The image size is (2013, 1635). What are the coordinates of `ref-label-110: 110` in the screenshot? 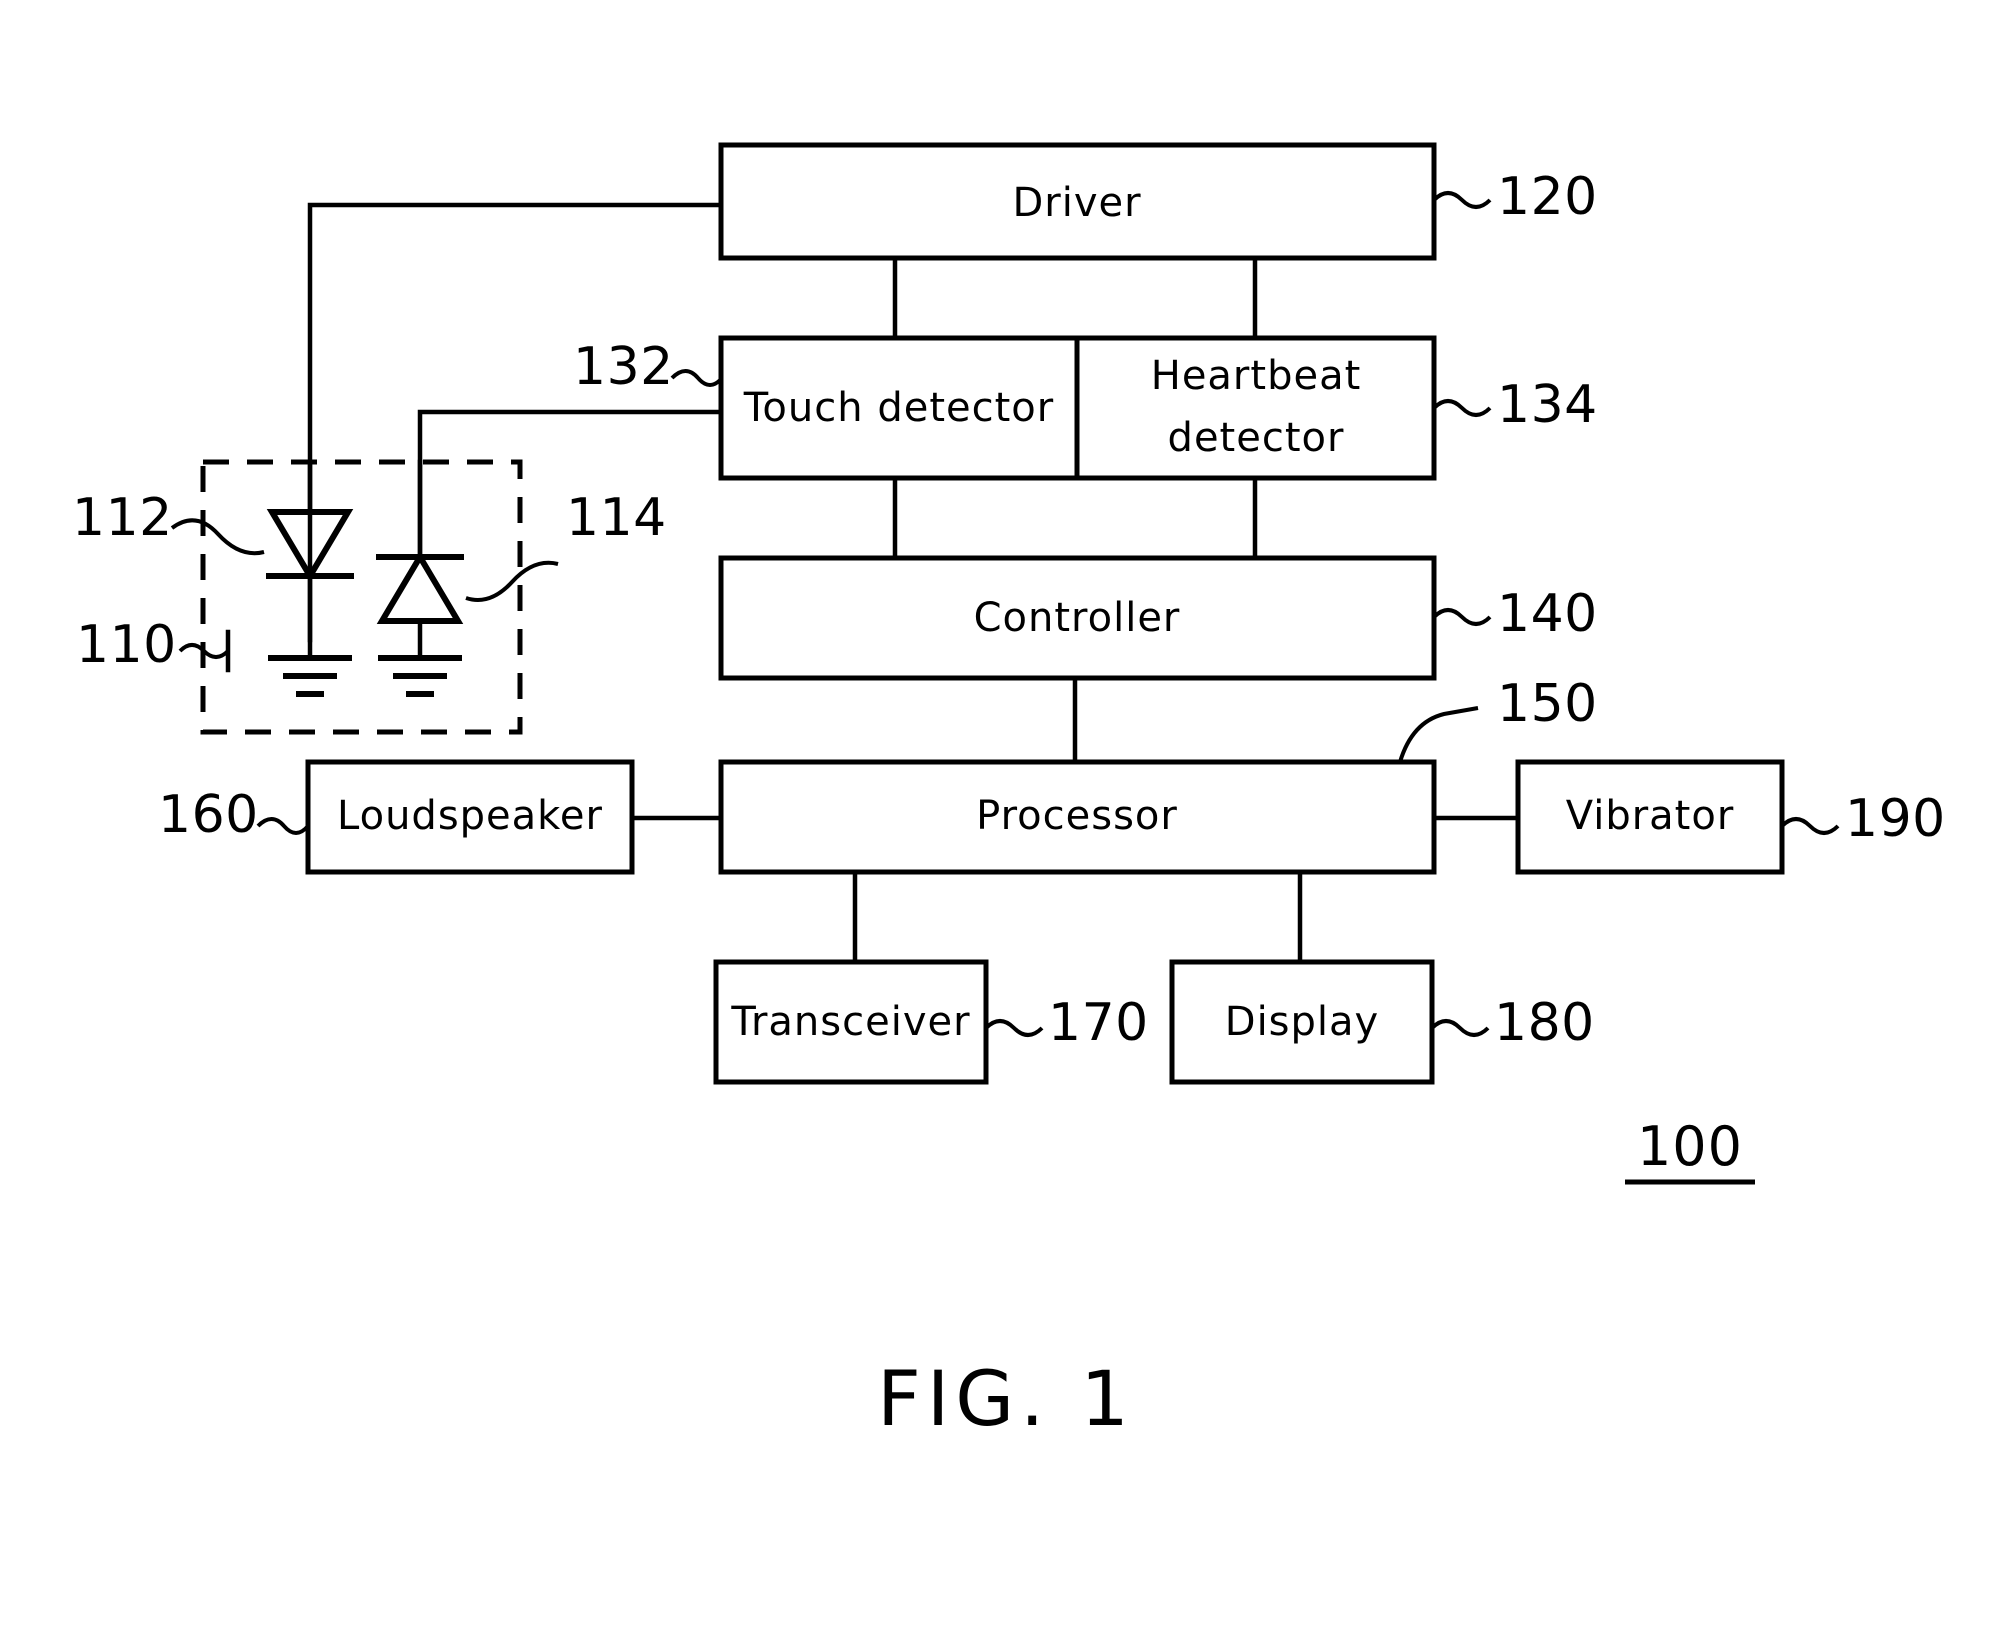 It's located at (126, 645).